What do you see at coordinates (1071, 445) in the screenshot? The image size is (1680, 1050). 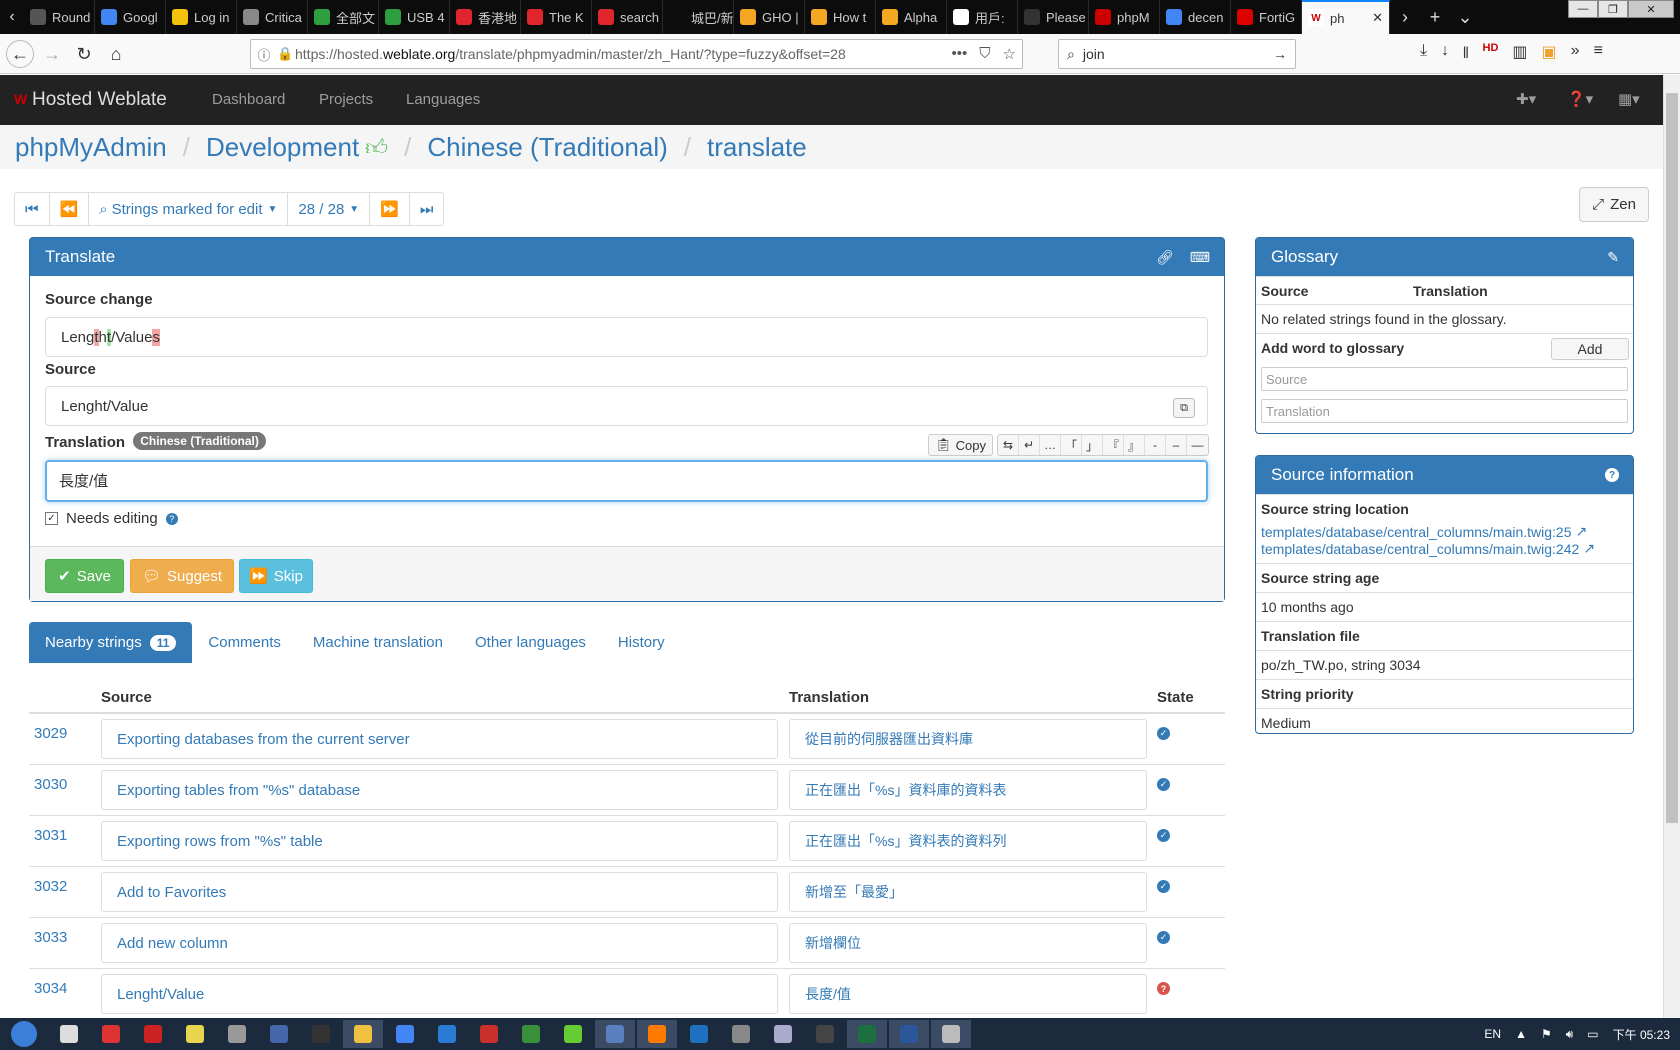 I see `insert-character-button: 「` at bounding box center [1071, 445].